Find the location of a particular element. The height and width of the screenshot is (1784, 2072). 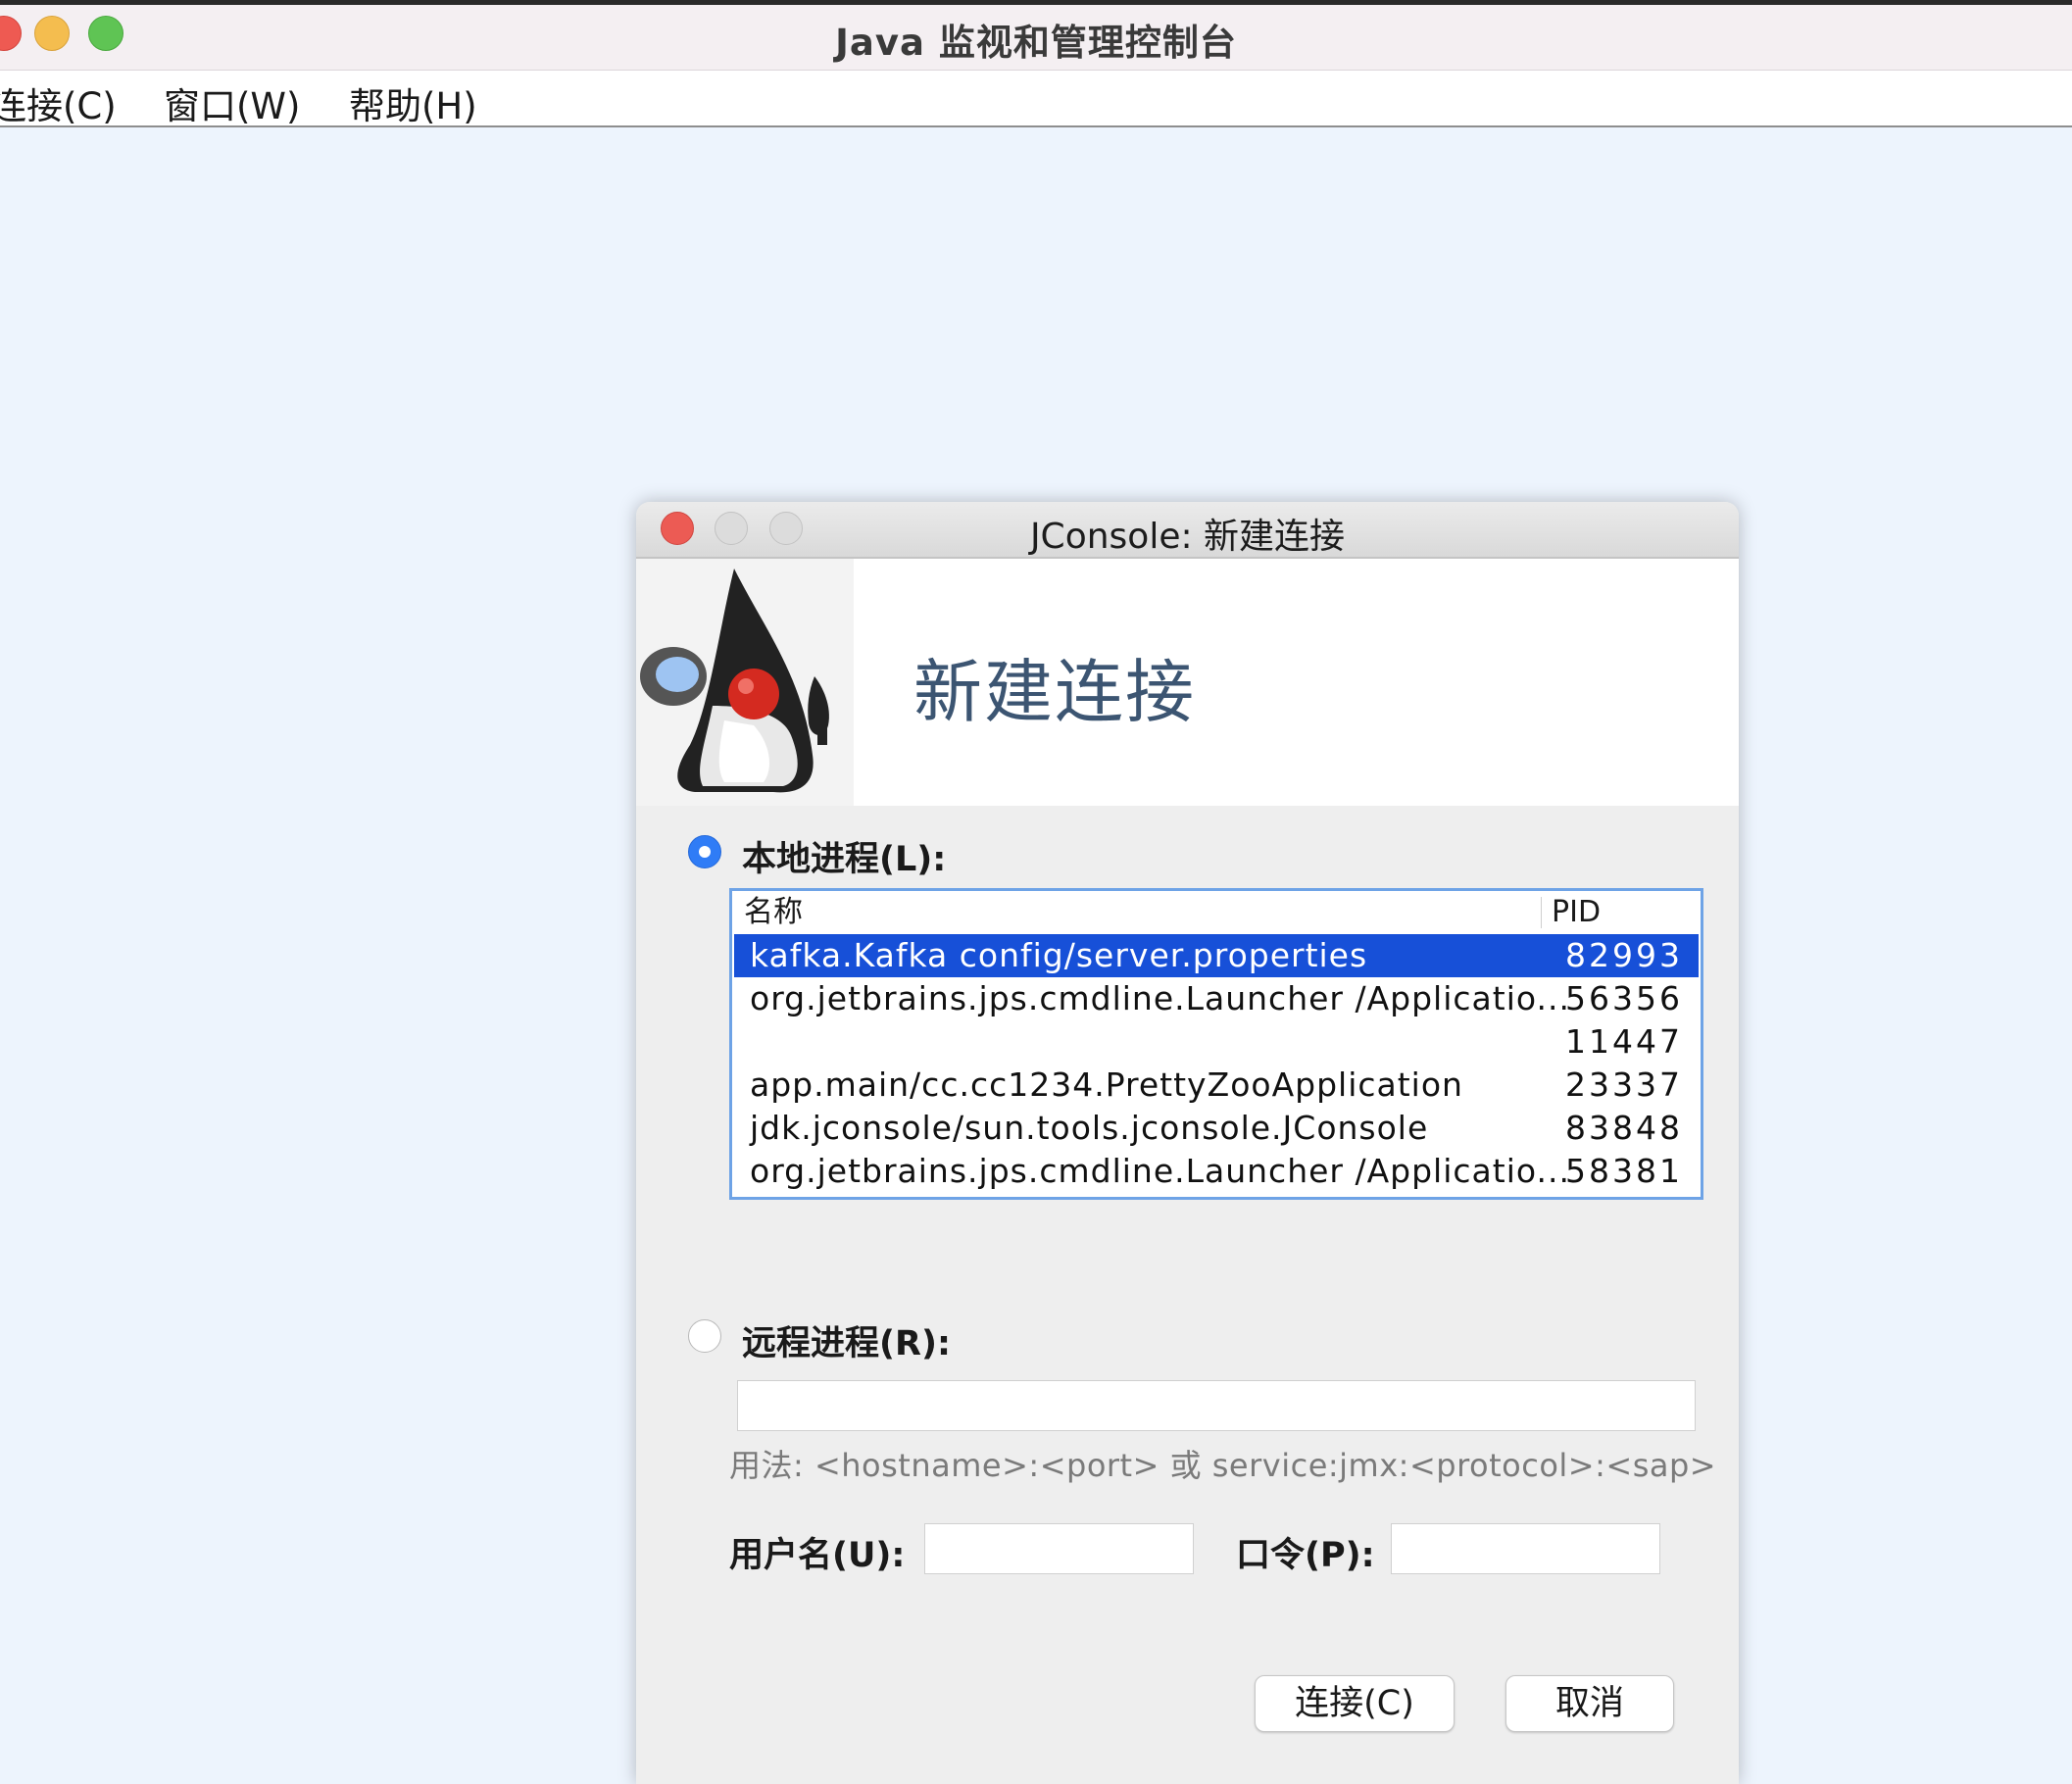

process-pid: 23337 is located at coordinates (1624, 1084).